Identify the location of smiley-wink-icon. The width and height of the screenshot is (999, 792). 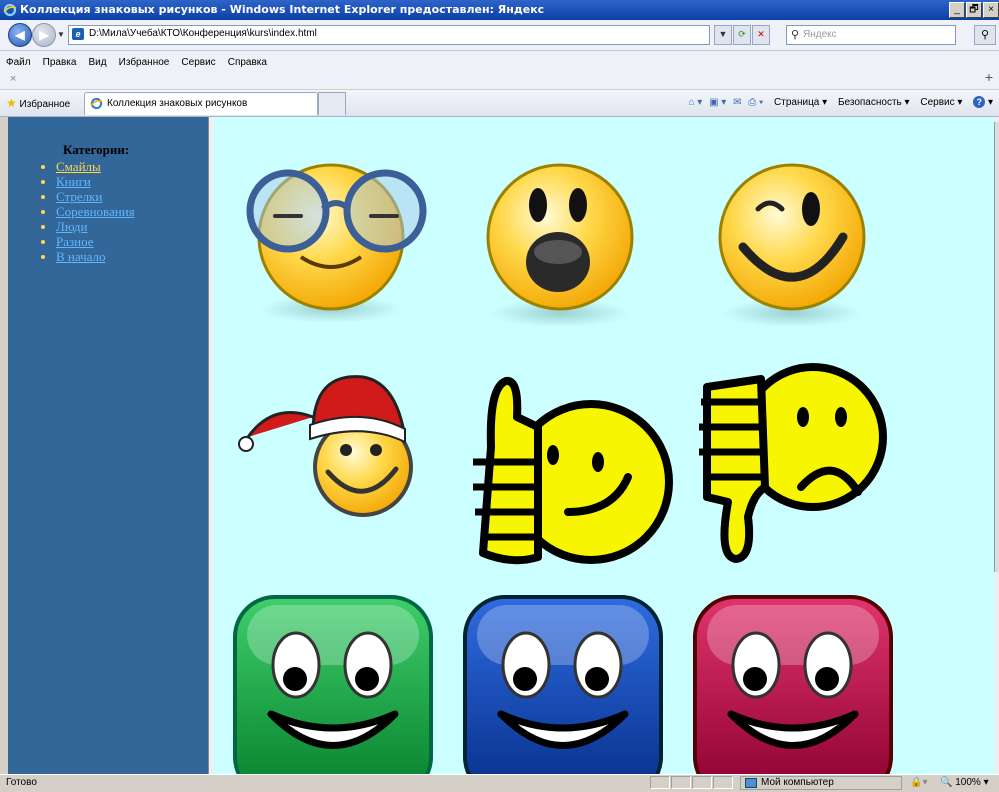
(792, 245).